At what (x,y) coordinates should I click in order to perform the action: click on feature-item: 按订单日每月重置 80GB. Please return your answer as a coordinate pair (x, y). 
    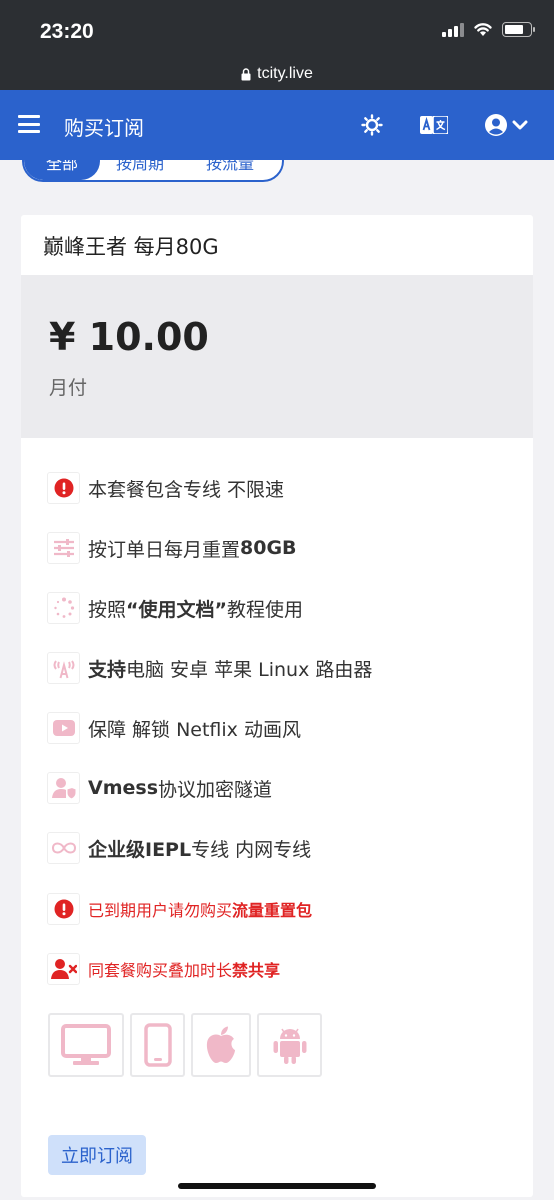
    Looking at the image, I should click on (172, 548).